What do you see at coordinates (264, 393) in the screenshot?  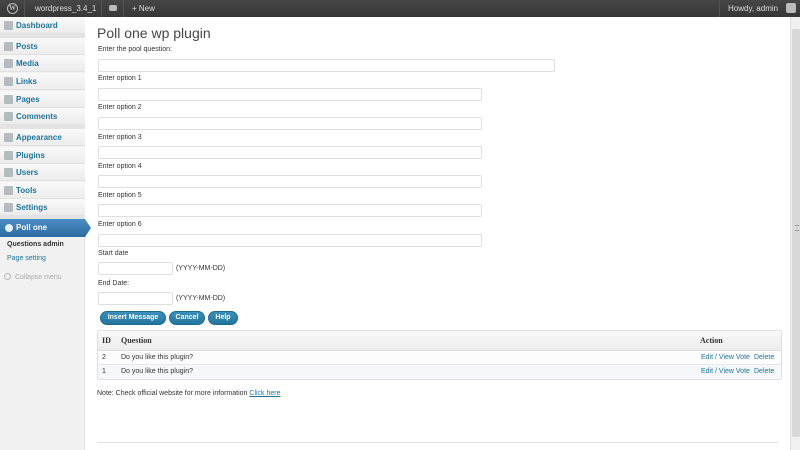 I see `click-here-link: Click here` at bounding box center [264, 393].